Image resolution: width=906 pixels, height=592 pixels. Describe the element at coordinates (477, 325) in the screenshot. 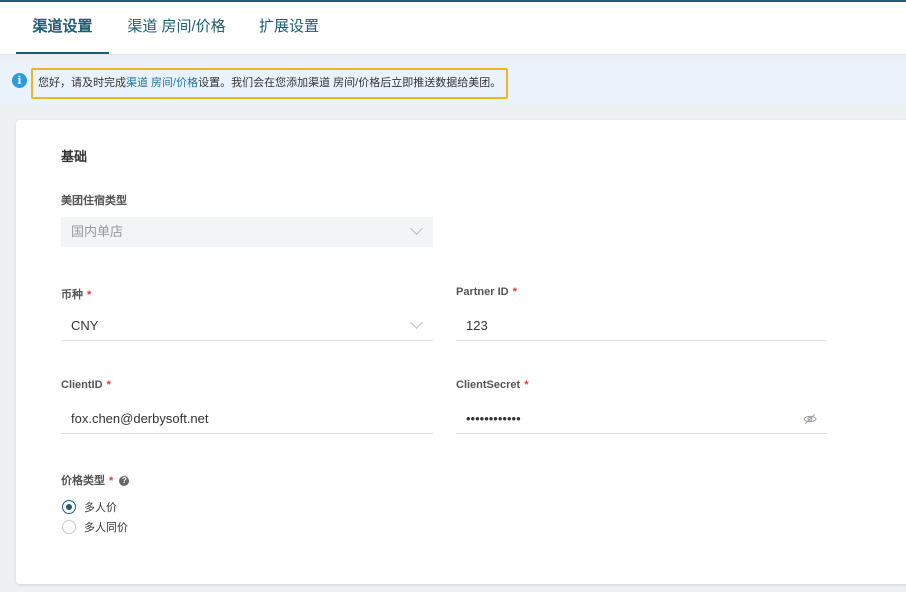

I see `partner-id-value: 123` at that location.